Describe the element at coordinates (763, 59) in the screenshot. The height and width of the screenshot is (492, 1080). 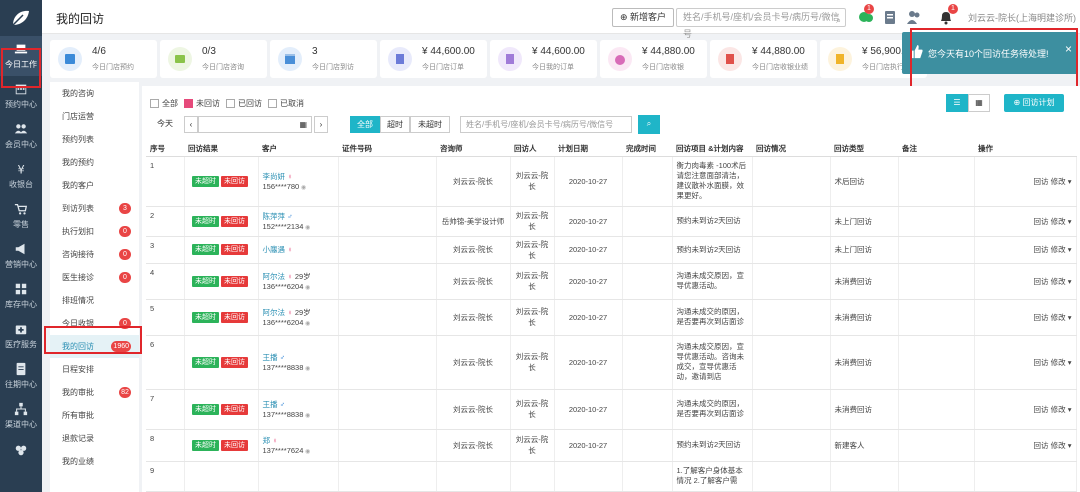
I see `stat-card: ¥ 44,880.00 今日门店收银业绩` at that location.